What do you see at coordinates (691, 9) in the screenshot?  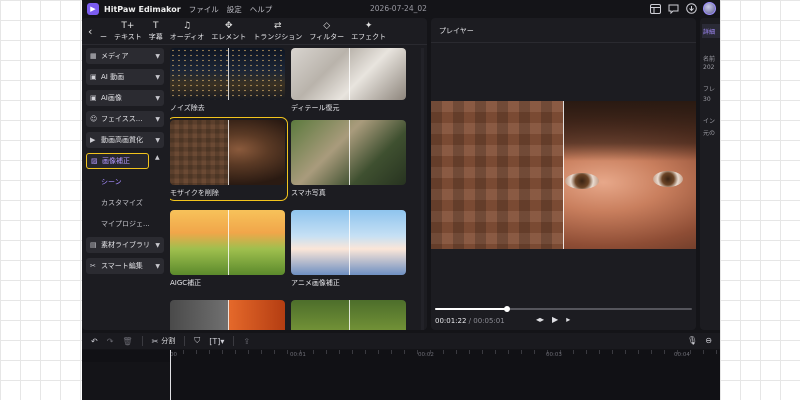 I see `download-icon` at bounding box center [691, 9].